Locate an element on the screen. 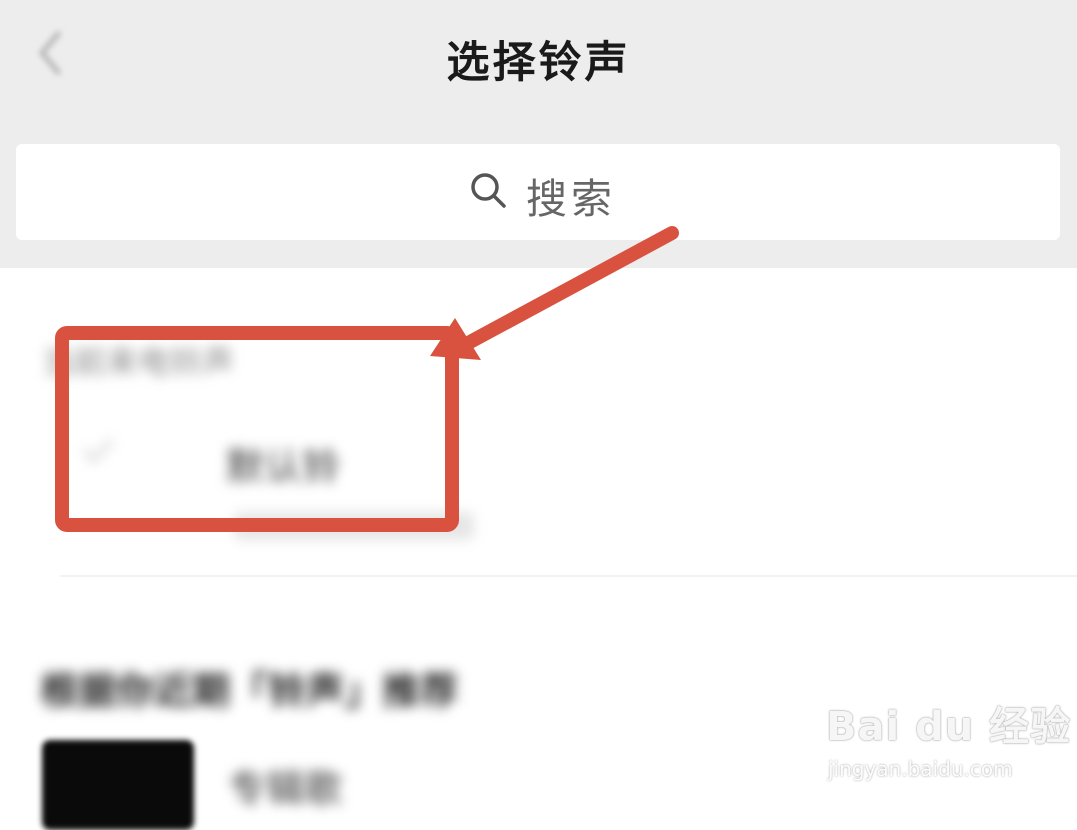  section-header-recommend: 根据你近期「铃声」推荐 is located at coordinates (249, 691).